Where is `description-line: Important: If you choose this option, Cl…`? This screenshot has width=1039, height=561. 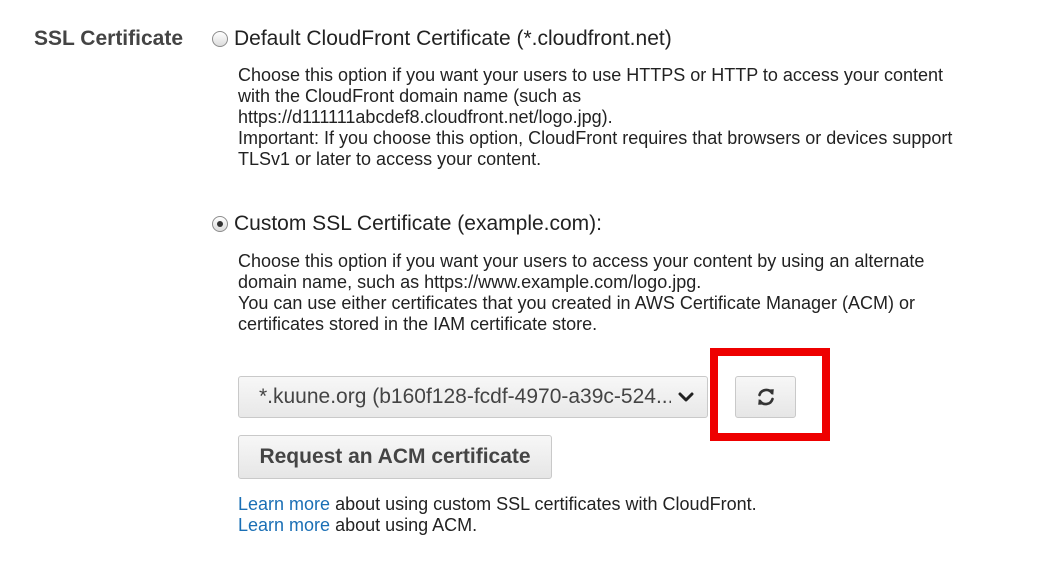 description-line: Important: If you choose this option, Cl… is located at coordinates (595, 138).